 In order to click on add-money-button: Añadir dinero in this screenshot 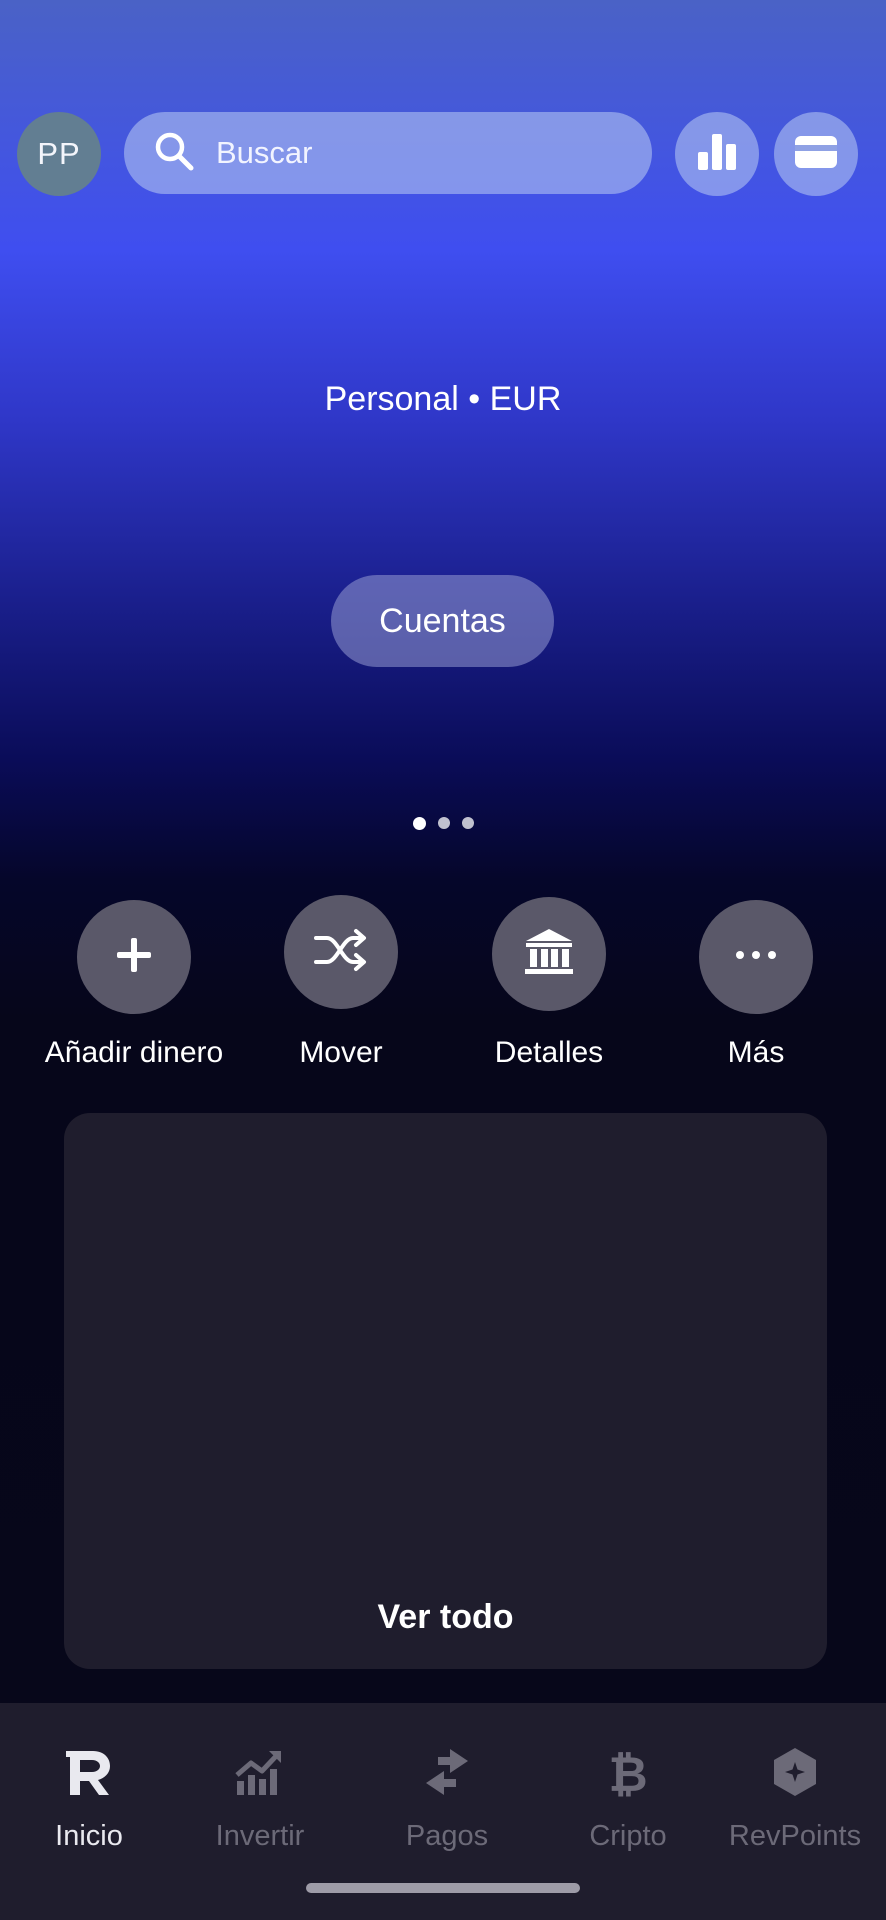, I will do `click(134, 985)`.